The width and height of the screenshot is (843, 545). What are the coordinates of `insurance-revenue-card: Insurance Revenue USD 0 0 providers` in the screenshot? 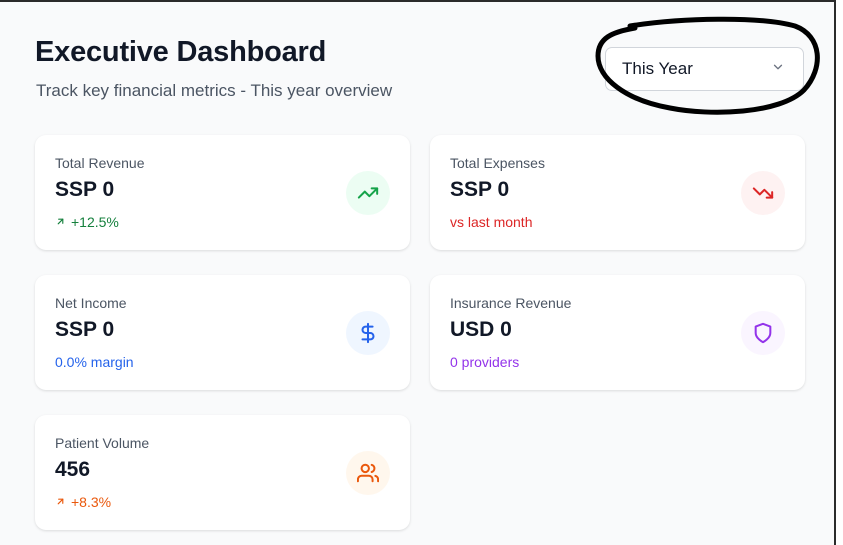 It's located at (617, 332).